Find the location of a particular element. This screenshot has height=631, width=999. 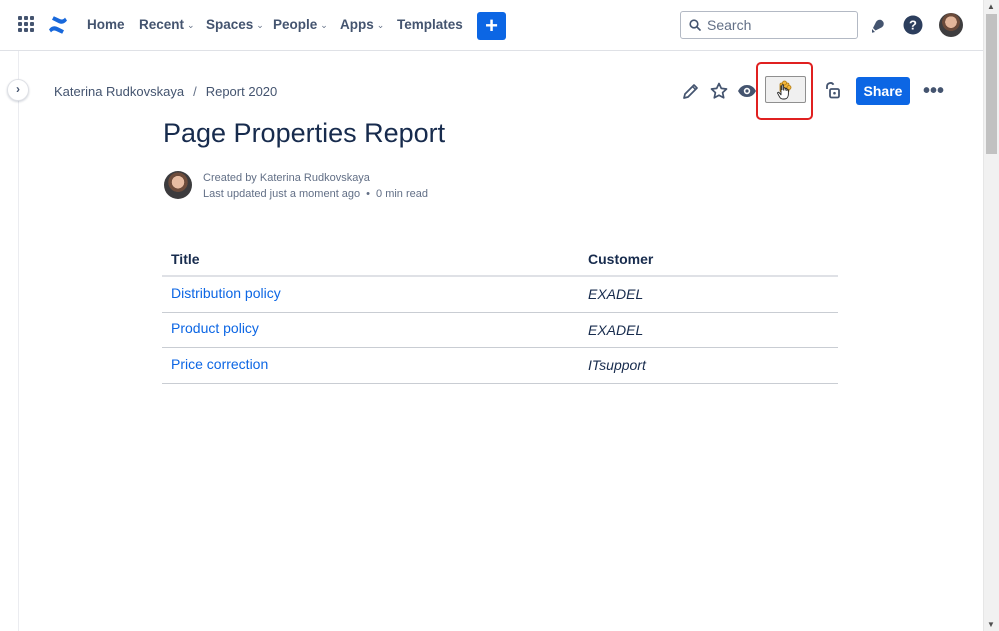

scroll-down-arrow-icon: ▼ is located at coordinates (991, 624).